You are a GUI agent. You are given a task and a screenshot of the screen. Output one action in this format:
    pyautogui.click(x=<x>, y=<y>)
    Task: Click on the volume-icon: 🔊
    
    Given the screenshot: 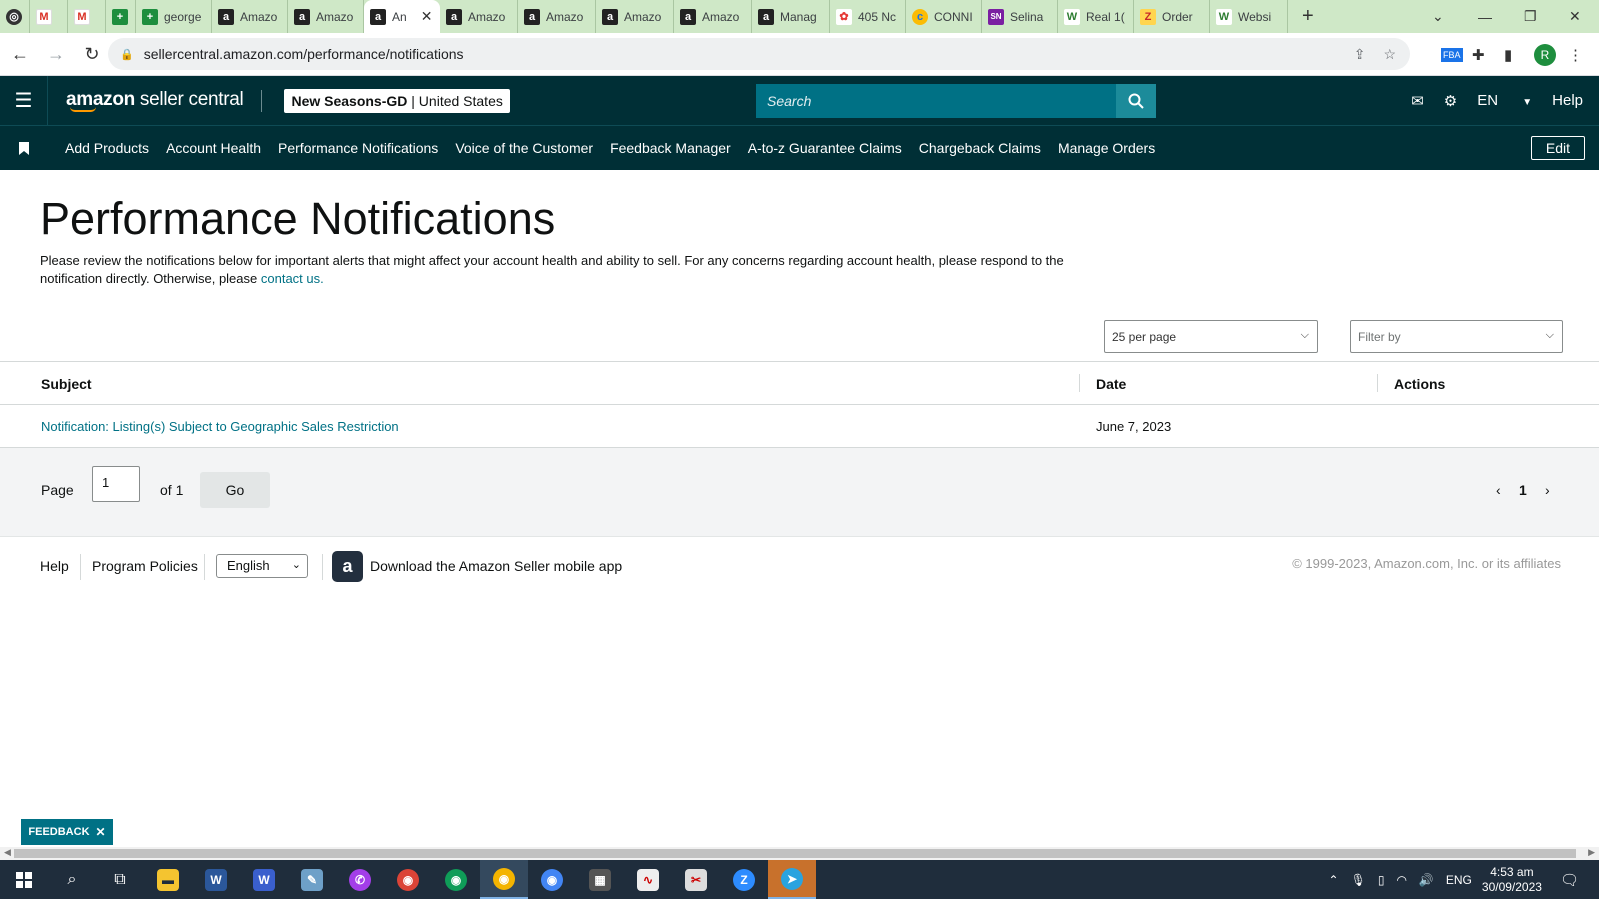 What is the action you would take?
    pyautogui.click(x=1426, y=880)
    